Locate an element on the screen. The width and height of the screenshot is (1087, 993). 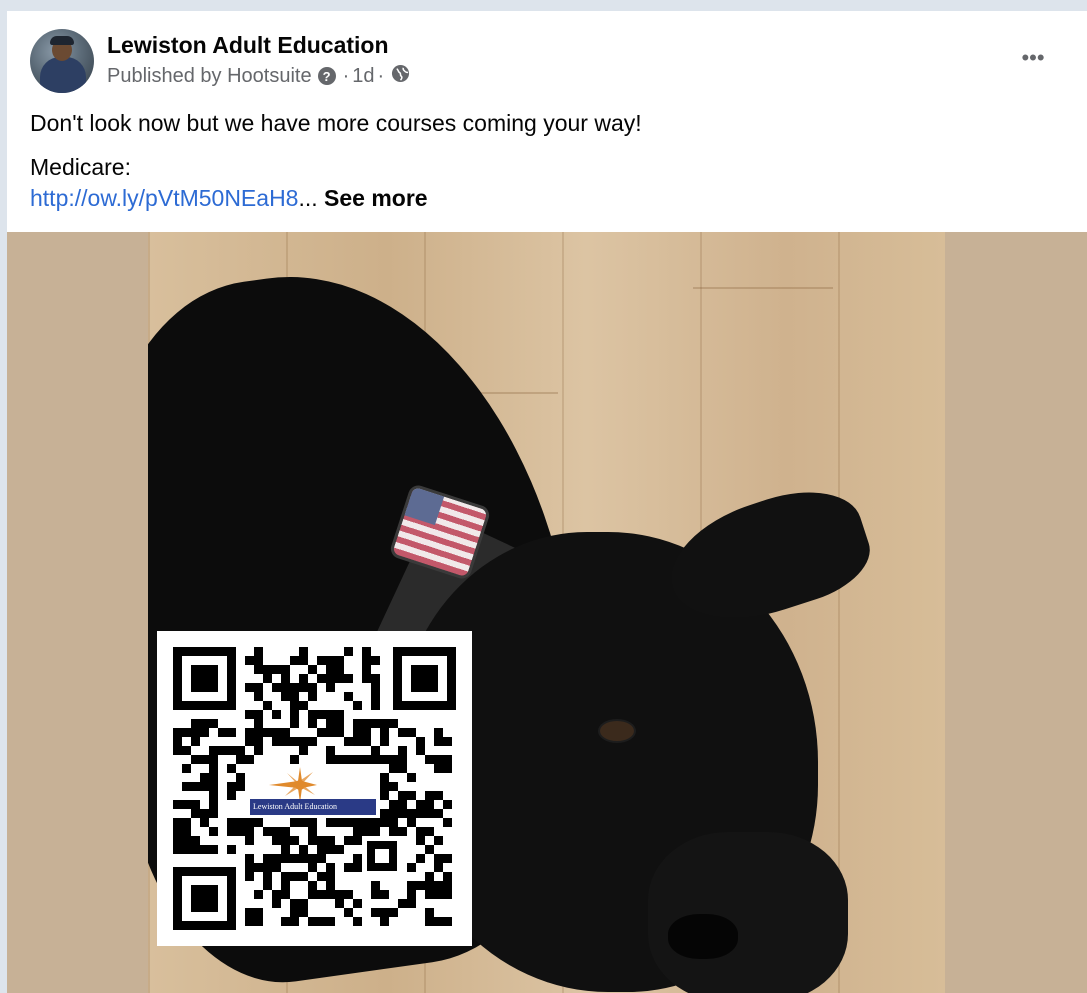
post-meta: Published by Hootsuite ? · 1d · is located at coordinates (258, 76).